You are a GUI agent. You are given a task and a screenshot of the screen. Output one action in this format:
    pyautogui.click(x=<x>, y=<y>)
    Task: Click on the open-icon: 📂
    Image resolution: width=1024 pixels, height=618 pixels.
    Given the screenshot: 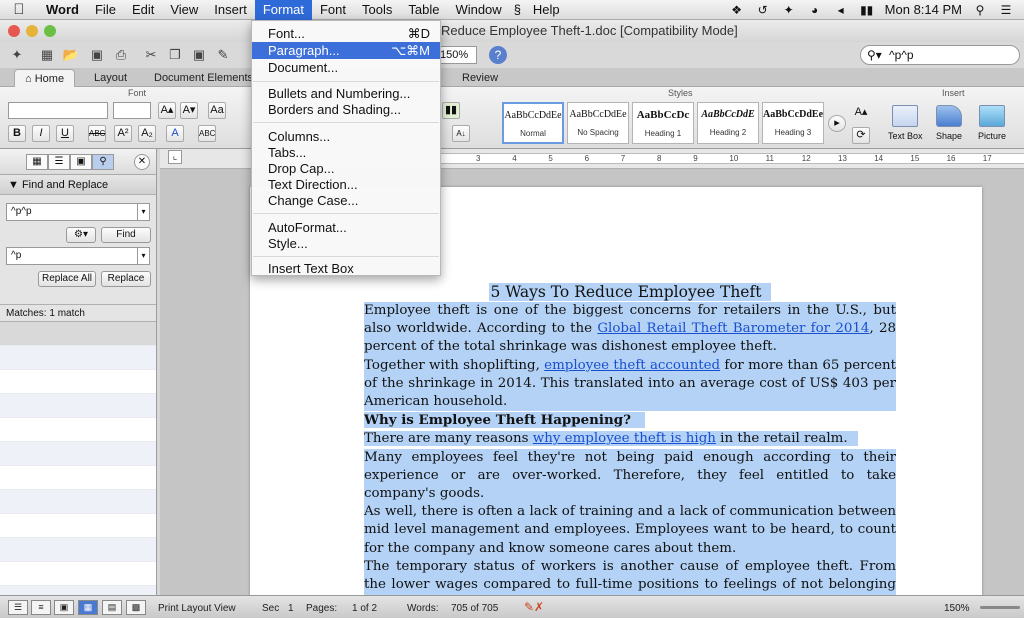 What is the action you would take?
    pyautogui.click(x=71, y=55)
    